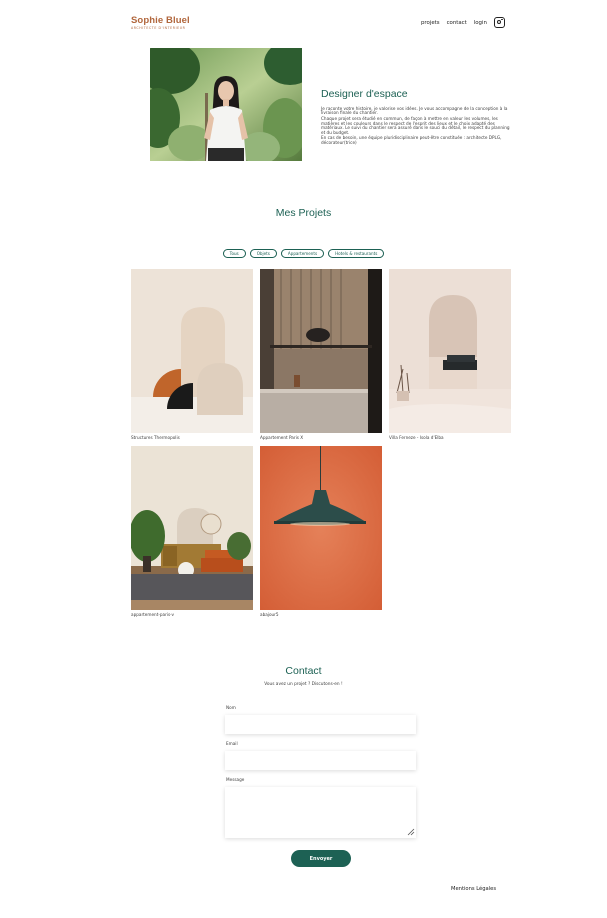 The height and width of the screenshot is (918, 607). Describe the element at coordinates (234, 254) in the screenshot. I see `filter-tous: Tous` at that location.